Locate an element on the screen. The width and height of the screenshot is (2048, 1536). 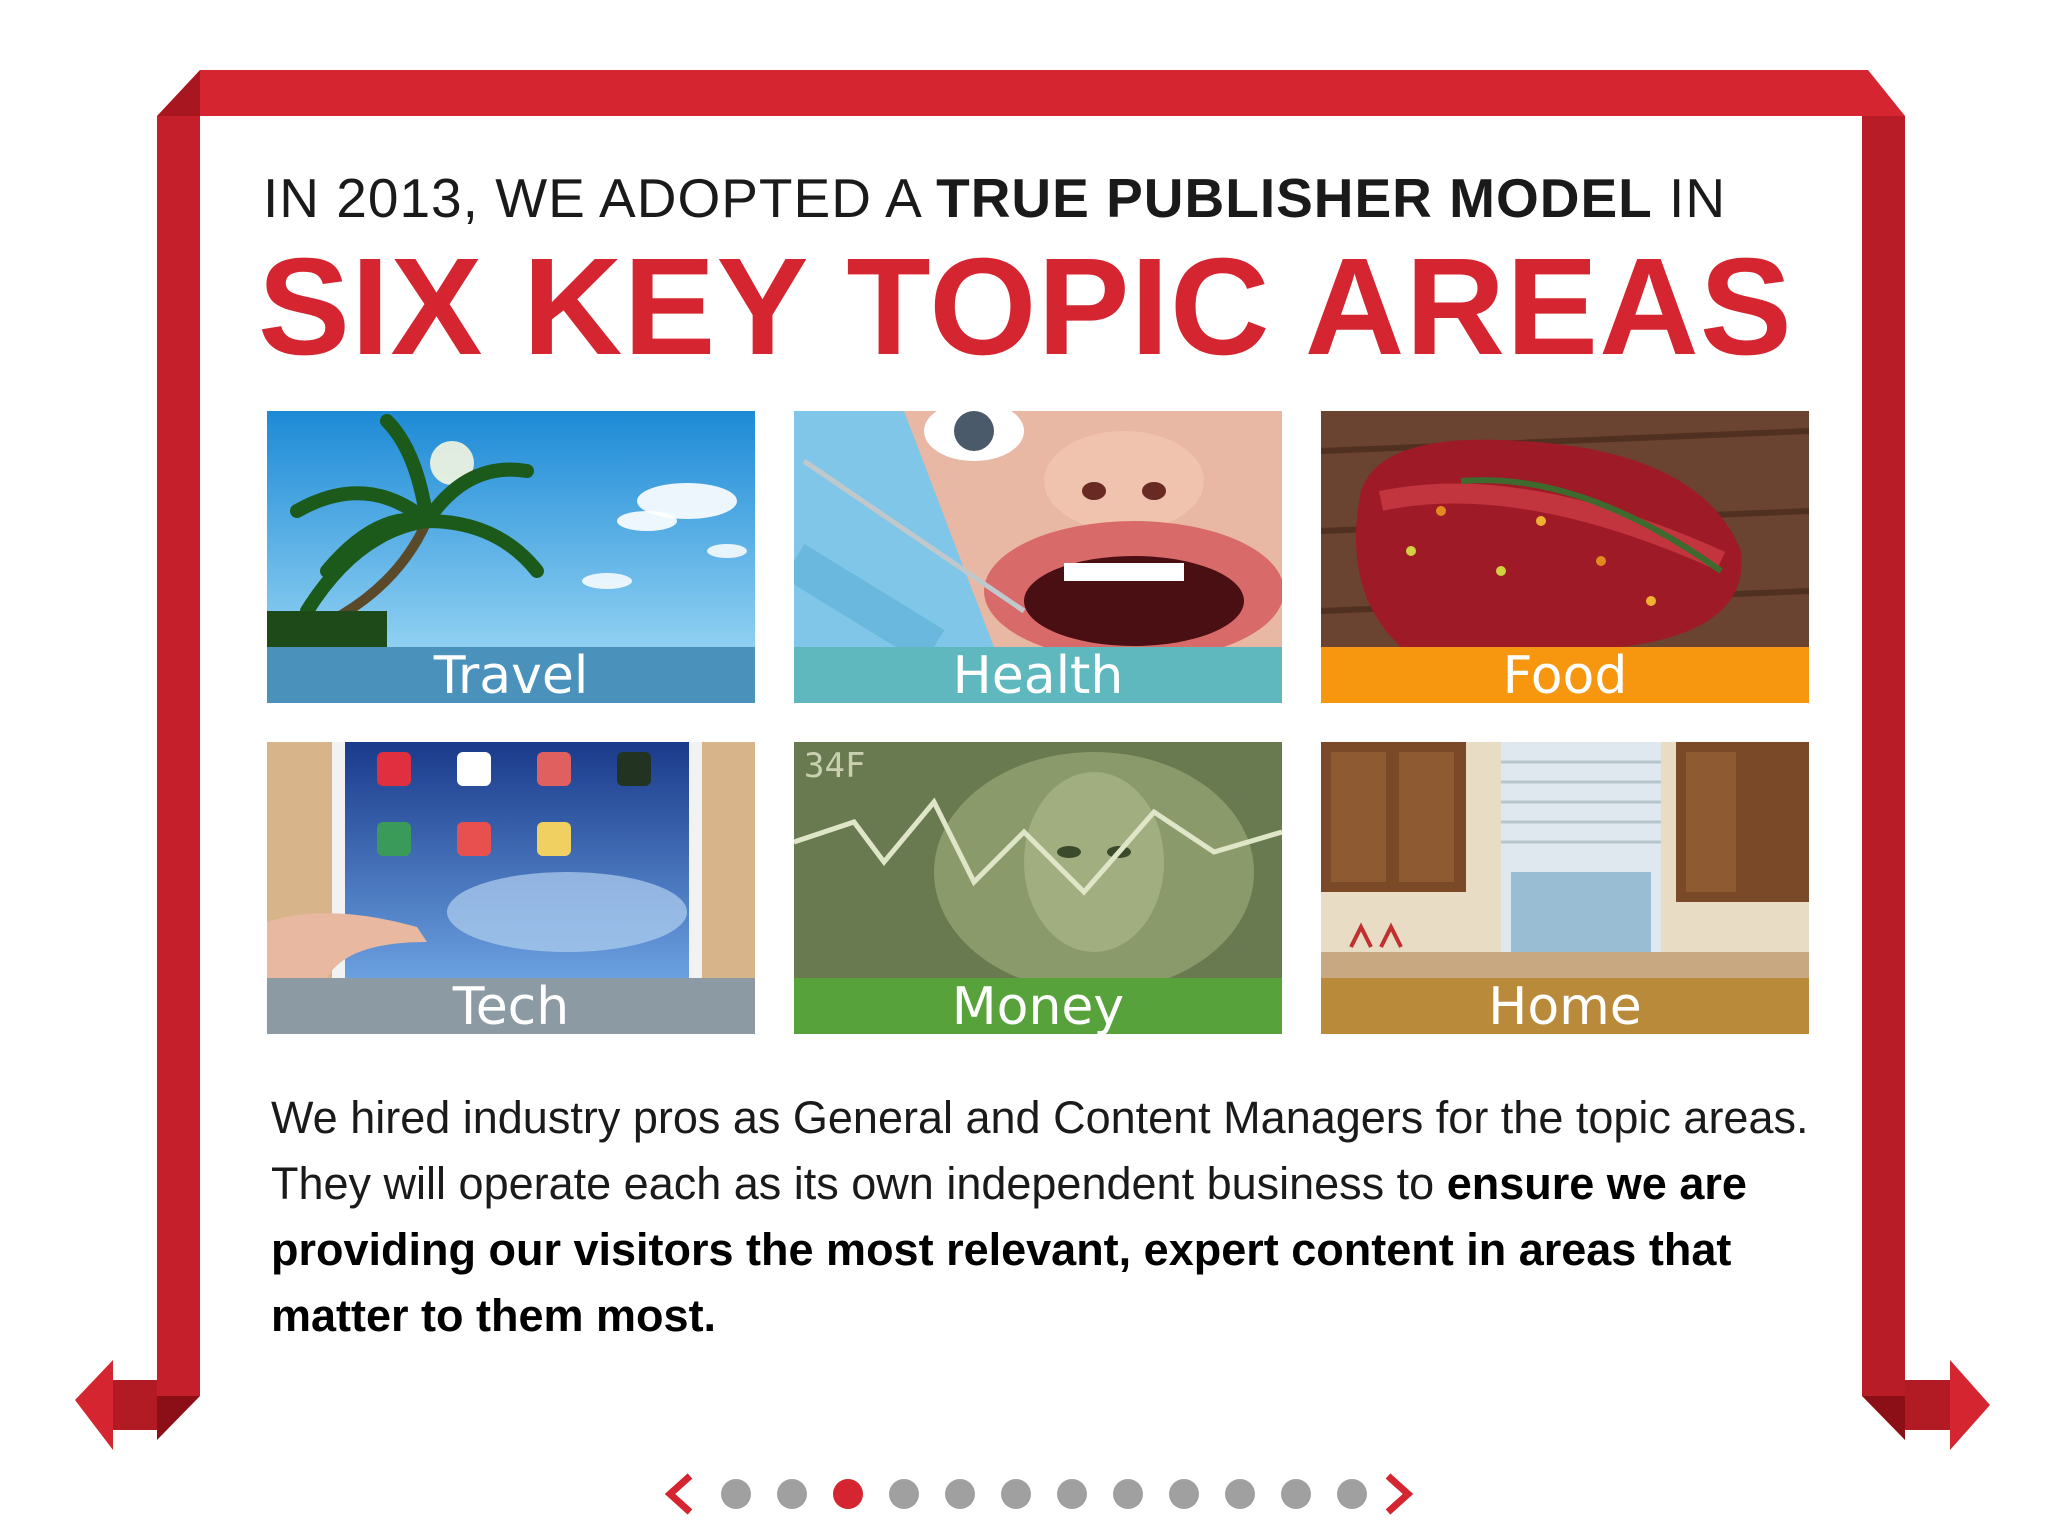
chevron-right-icon is located at coordinates (1399, 1494).